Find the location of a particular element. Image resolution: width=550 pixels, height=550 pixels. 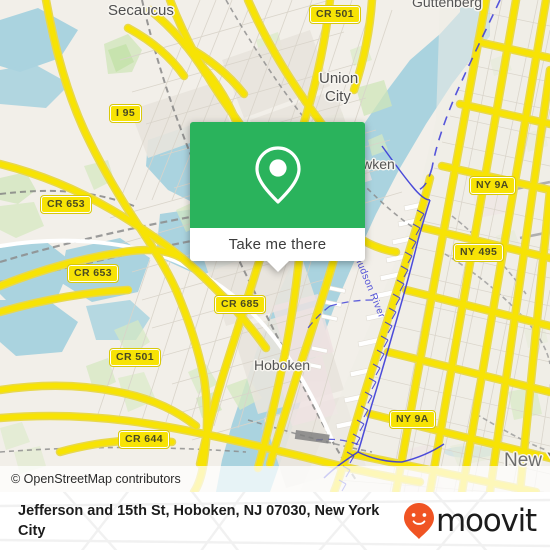

location-popup-card: Take me there is located at coordinates (277, 197).